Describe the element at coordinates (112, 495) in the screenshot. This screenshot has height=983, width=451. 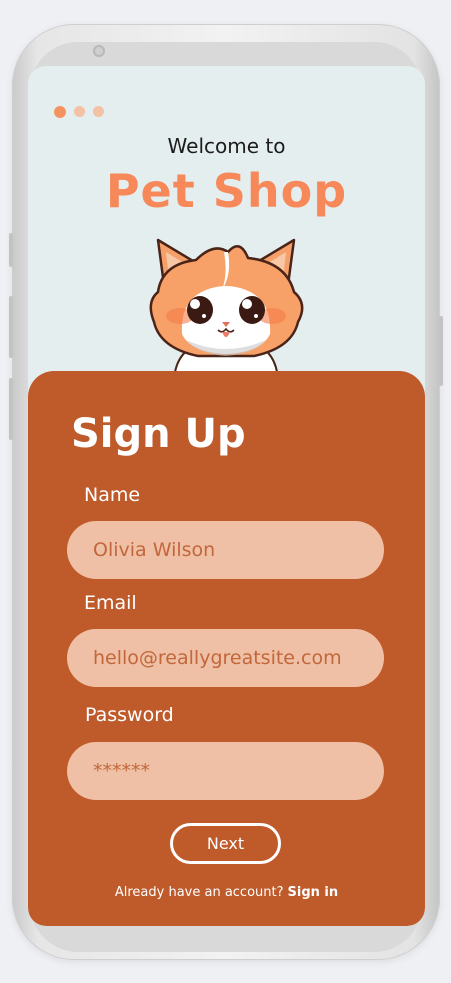
I see `name-label: Name` at that location.